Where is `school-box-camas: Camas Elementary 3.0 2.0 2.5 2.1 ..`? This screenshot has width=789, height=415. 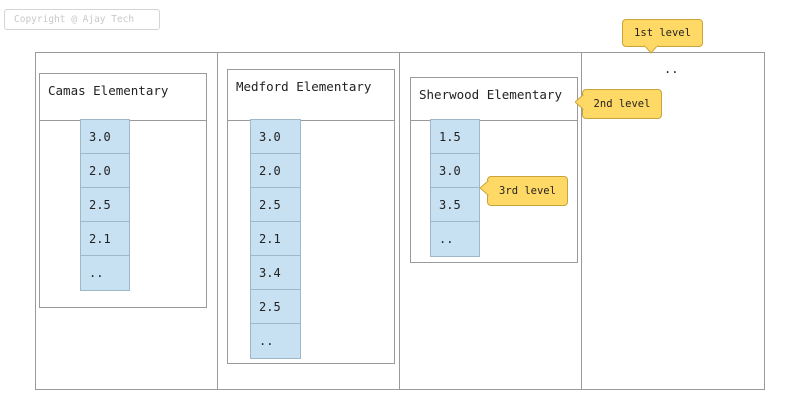 school-box-camas: Camas Elementary 3.0 2.0 2.5 2.1 .. is located at coordinates (123, 190).